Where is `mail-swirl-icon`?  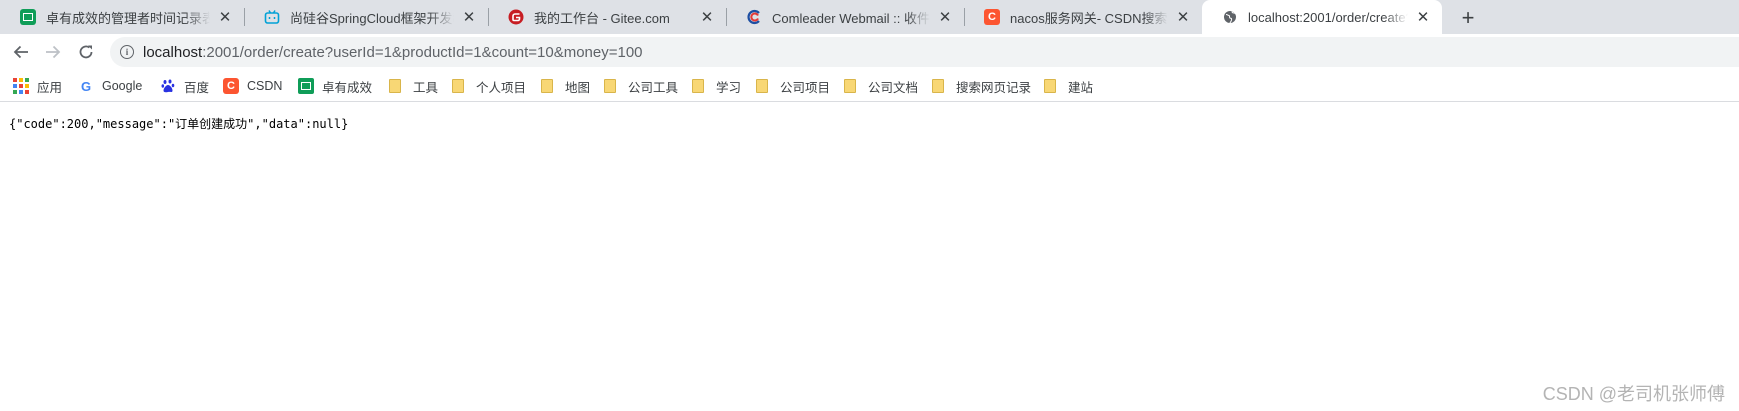
mail-swirl-icon is located at coordinates (754, 17).